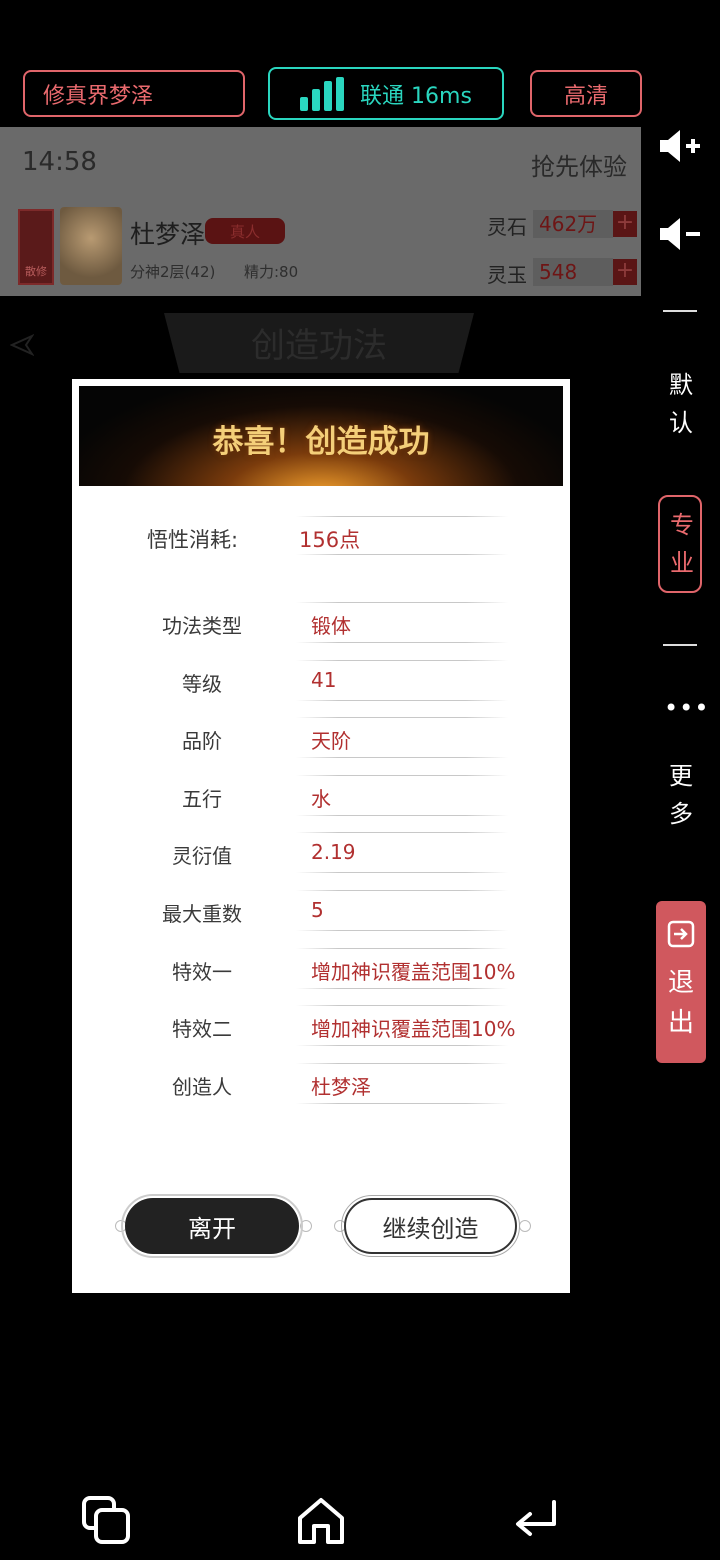  Describe the element at coordinates (36, 271) in the screenshot. I see `sect-seal-label: 散修` at that location.